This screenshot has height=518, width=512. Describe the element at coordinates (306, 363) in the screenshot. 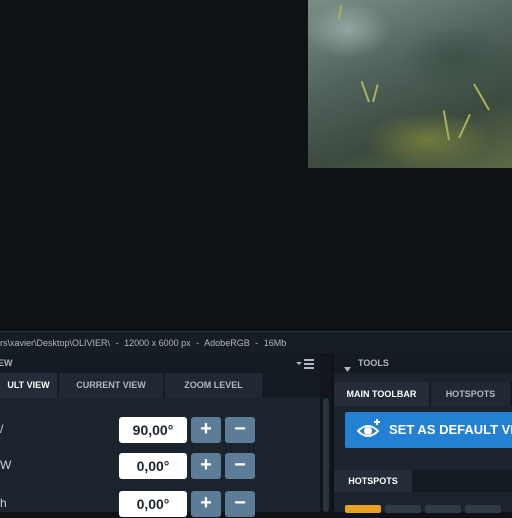

I see `dropdown-menu-icon` at that location.